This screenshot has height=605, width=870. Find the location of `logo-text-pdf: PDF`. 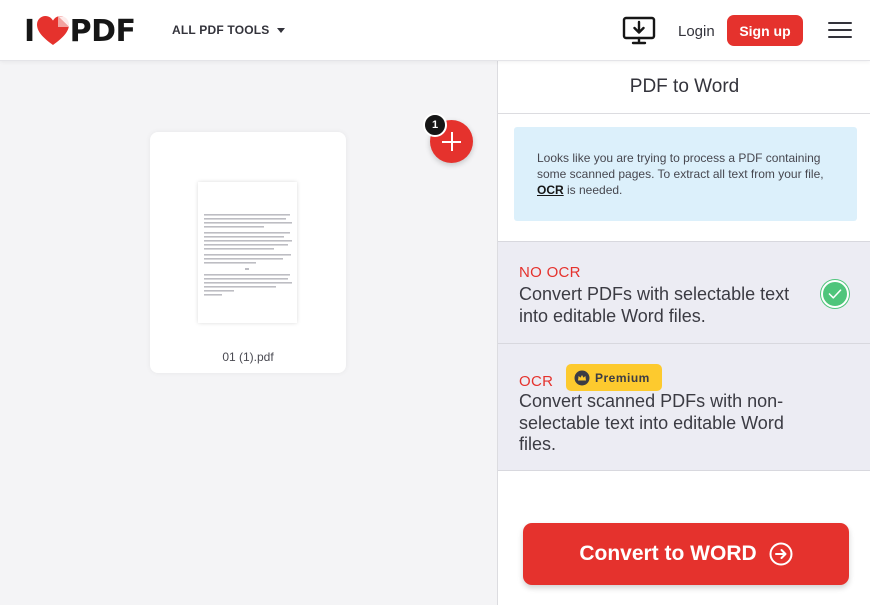

logo-text-pdf: PDF is located at coordinates (102, 31).